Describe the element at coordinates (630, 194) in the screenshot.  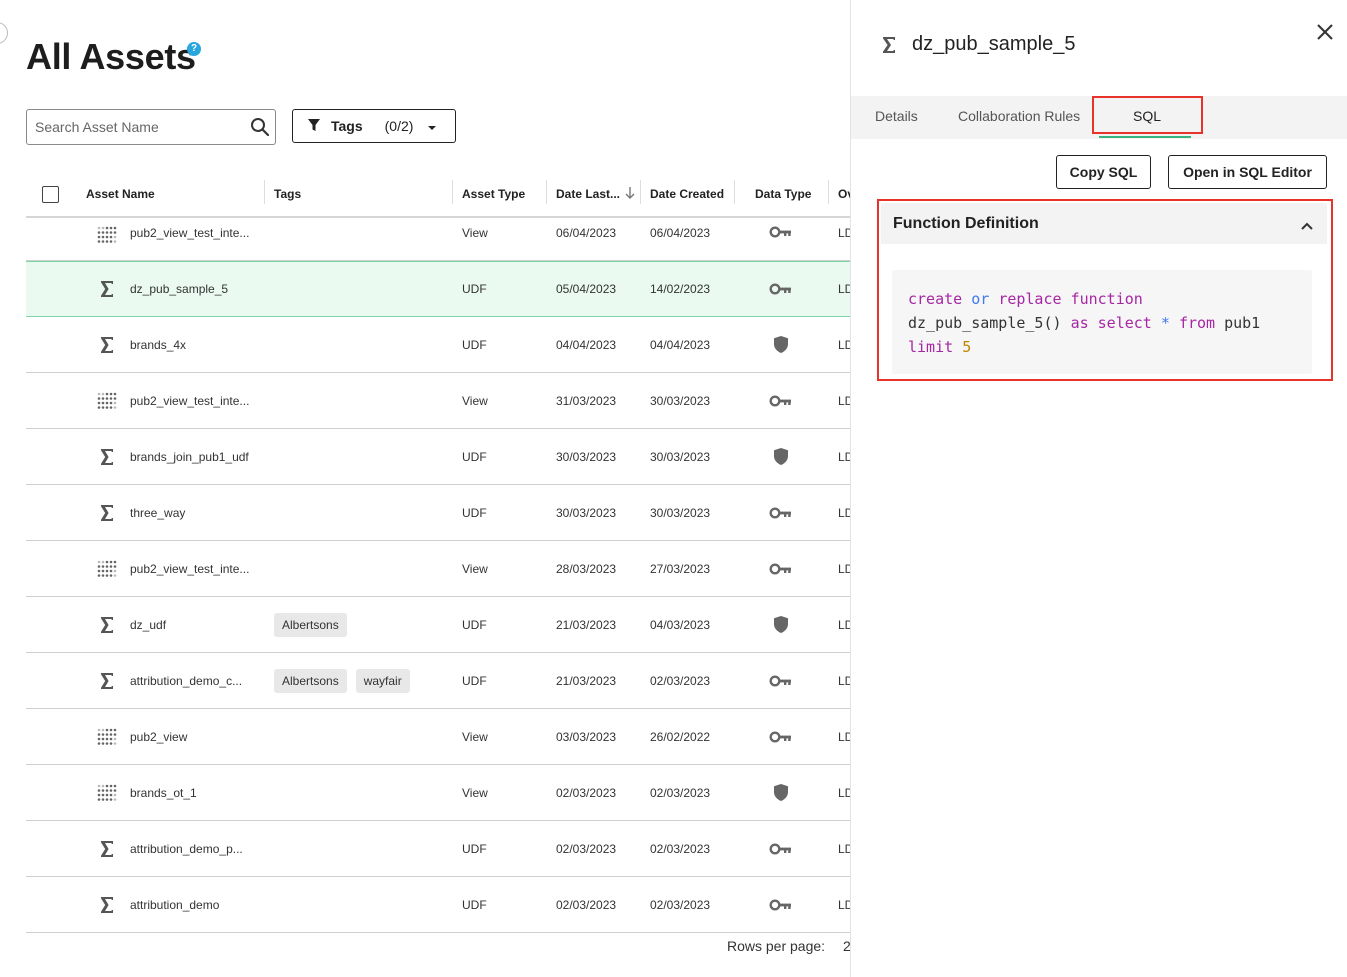
I see `sort-down-arrow-icon` at that location.